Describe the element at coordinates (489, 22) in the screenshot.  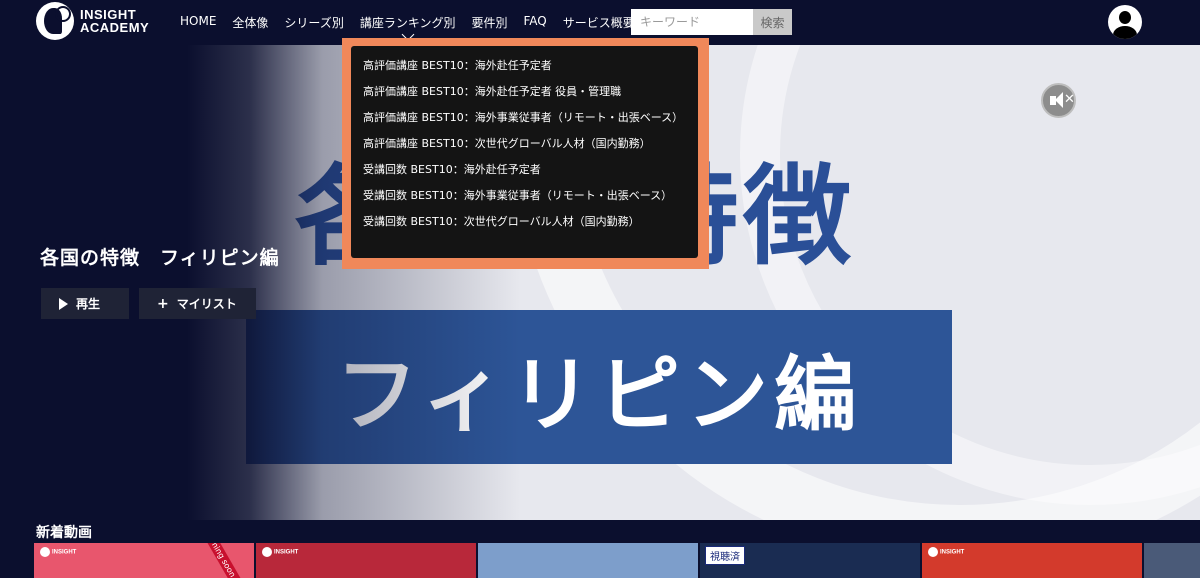
I see `nav-requirements: 要件別` at that location.